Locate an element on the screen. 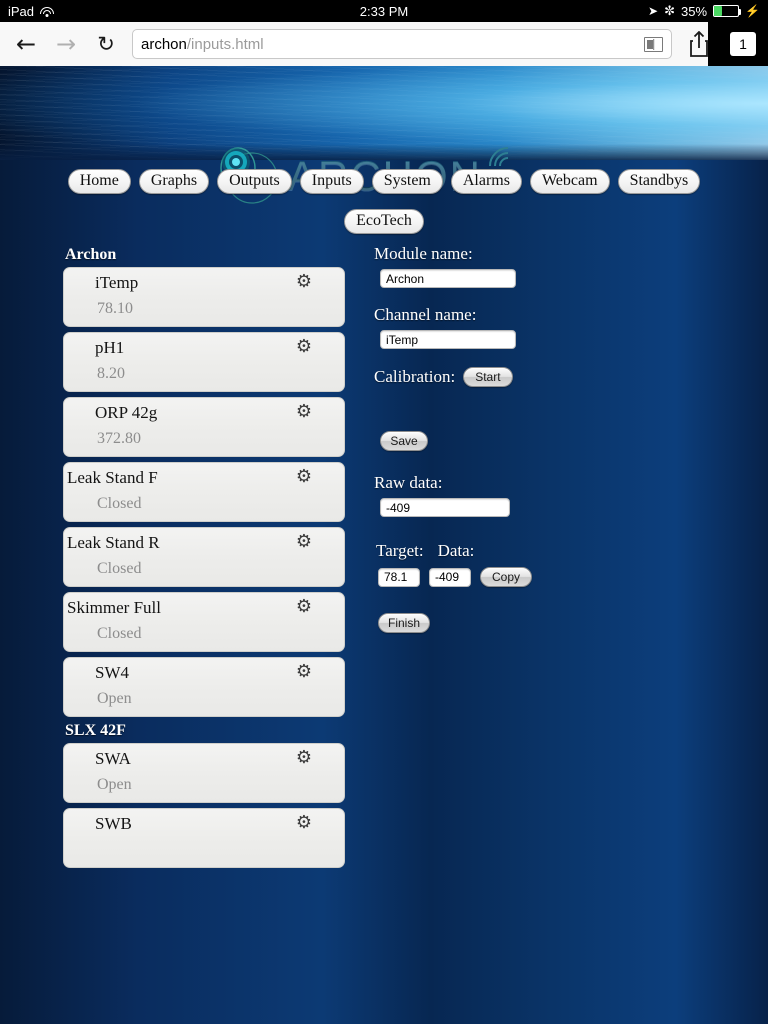 This screenshot has width=768, height=1024. channel-value: 8.20 is located at coordinates (111, 373).